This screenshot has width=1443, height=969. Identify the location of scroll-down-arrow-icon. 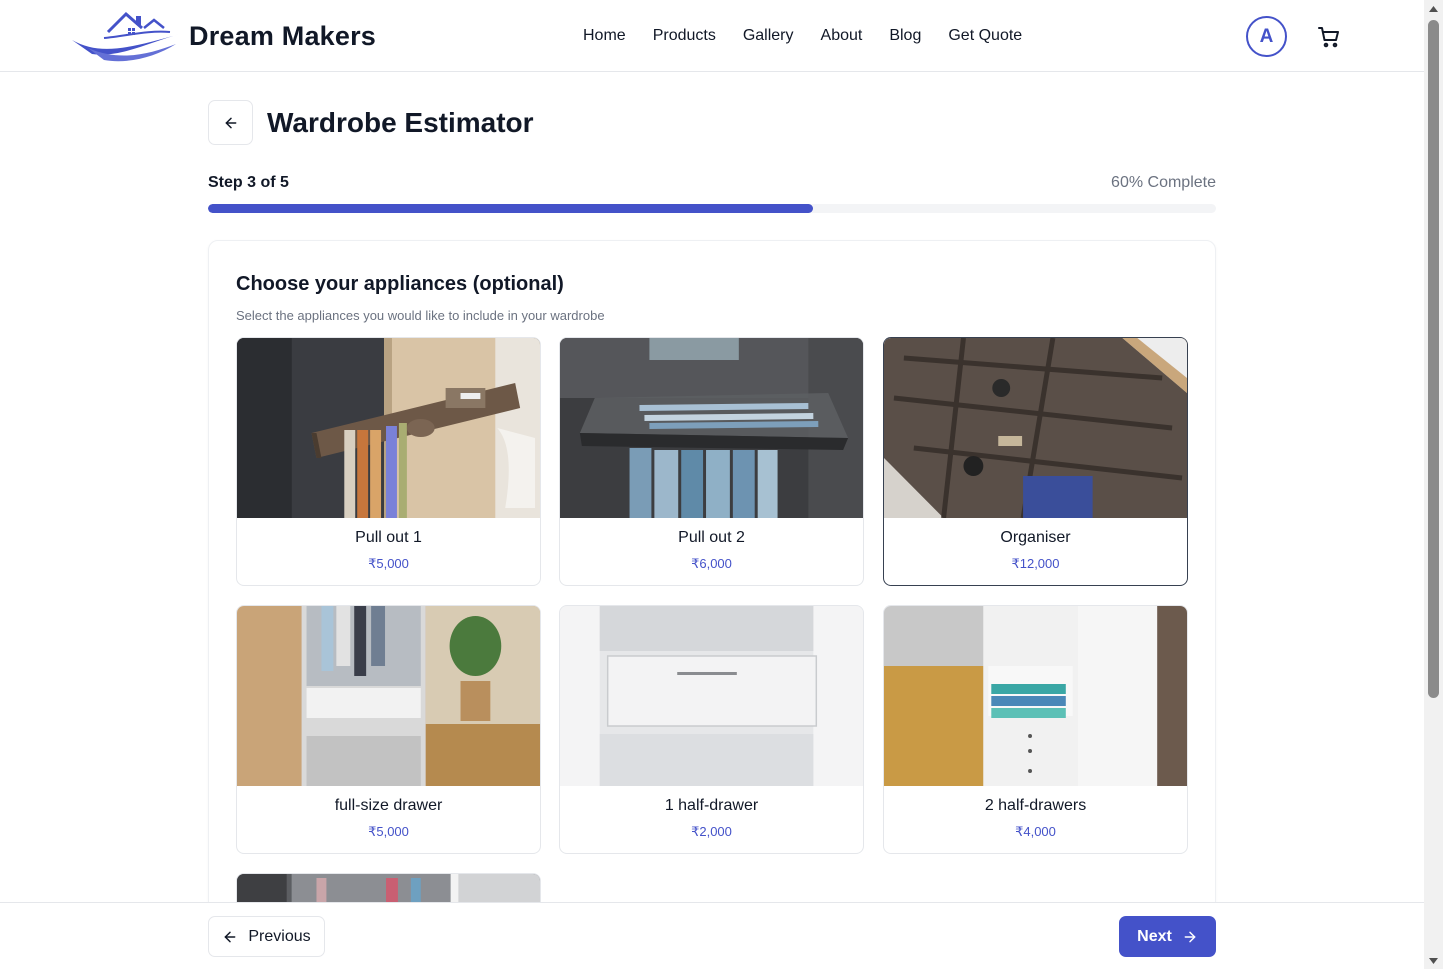
(1433, 960).